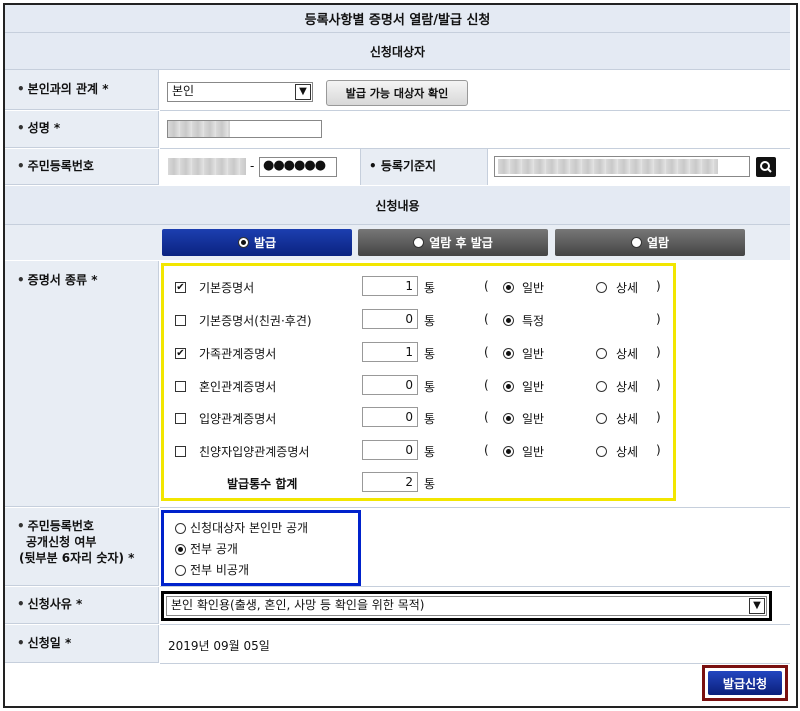 The height and width of the screenshot is (711, 800). I want to click on tab-view-then-issue-radio, so click(419, 242).